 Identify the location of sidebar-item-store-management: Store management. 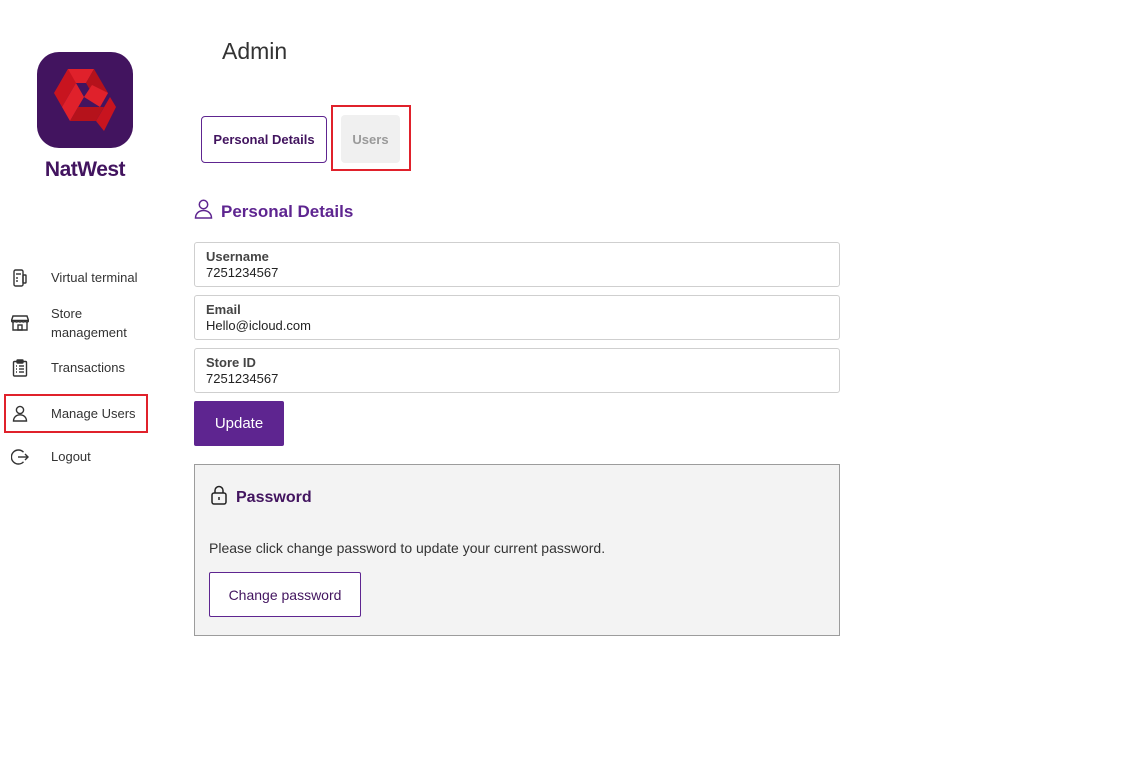
(76, 323).